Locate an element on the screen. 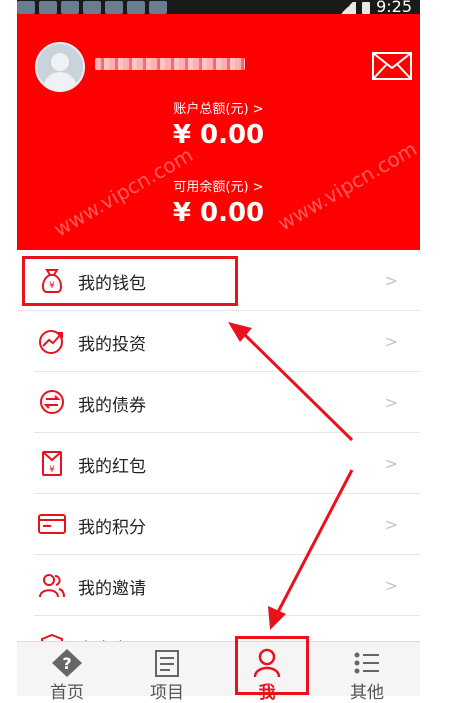 The height and width of the screenshot is (703, 456). battery-icon is located at coordinates (366, 8).